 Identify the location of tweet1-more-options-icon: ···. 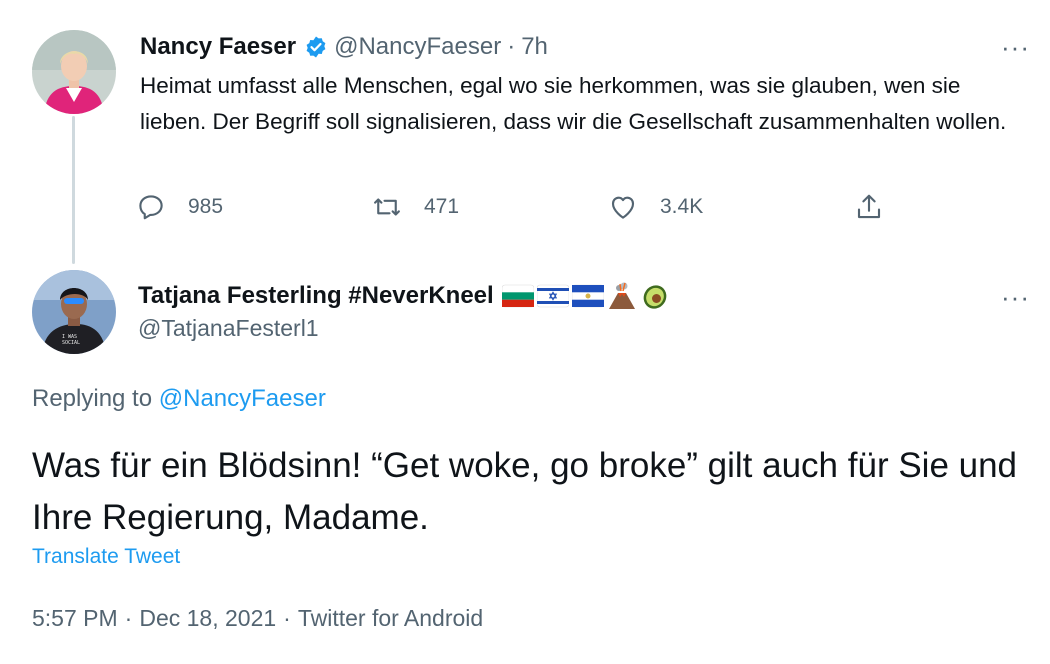
(1015, 47).